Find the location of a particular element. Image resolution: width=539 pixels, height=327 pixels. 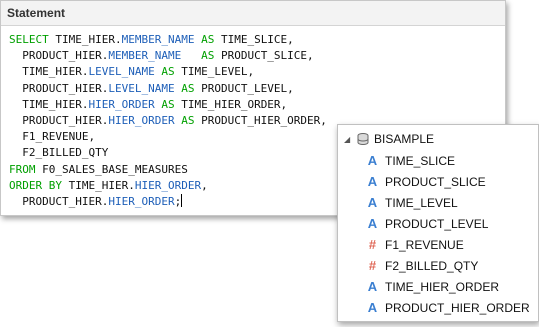

sql-text: TIME_LEVEL, is located at coordinates (218, 72).